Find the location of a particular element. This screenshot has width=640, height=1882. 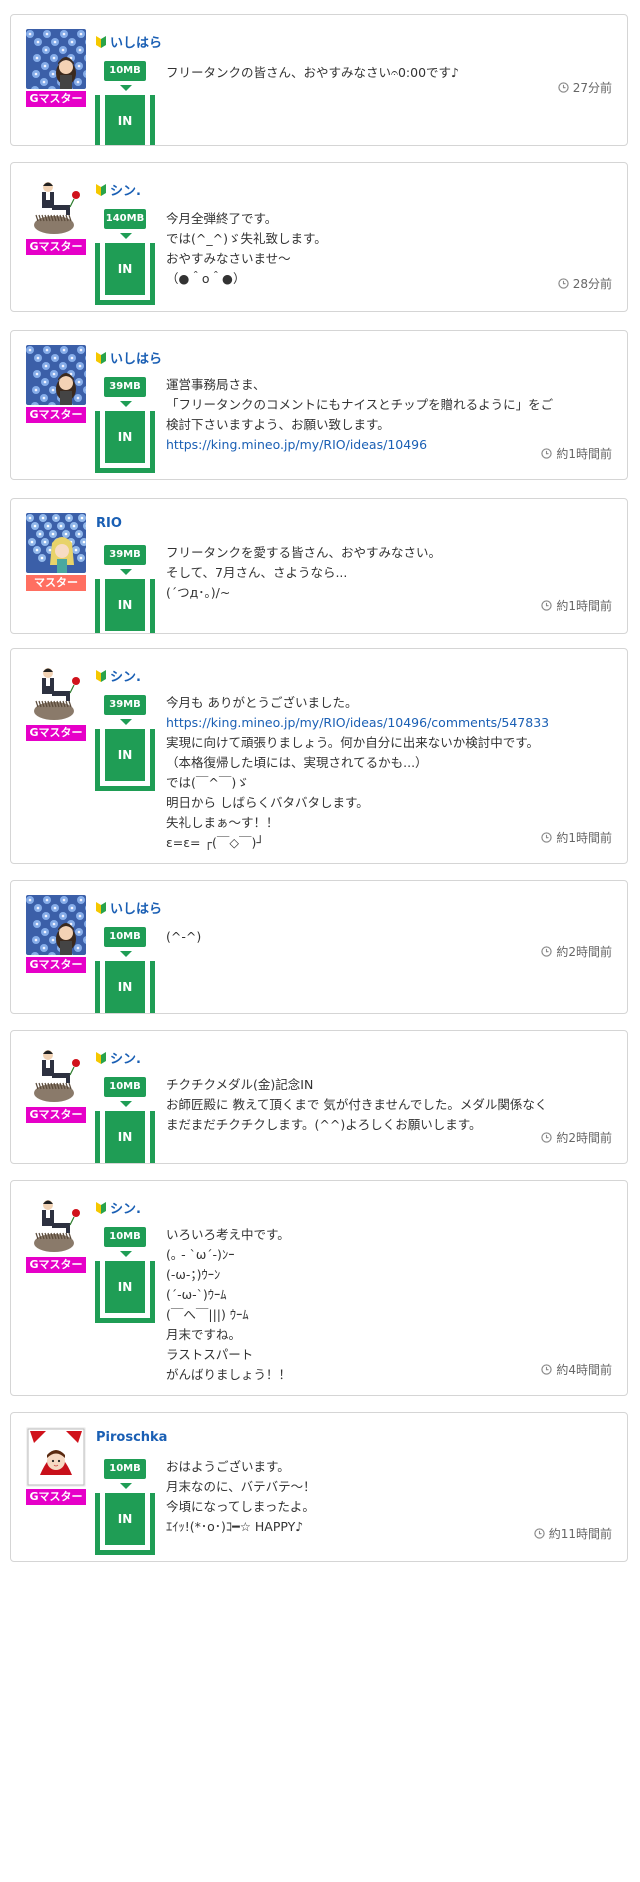

timestamp-text: 28分前 is located at coordinates (592, 284).